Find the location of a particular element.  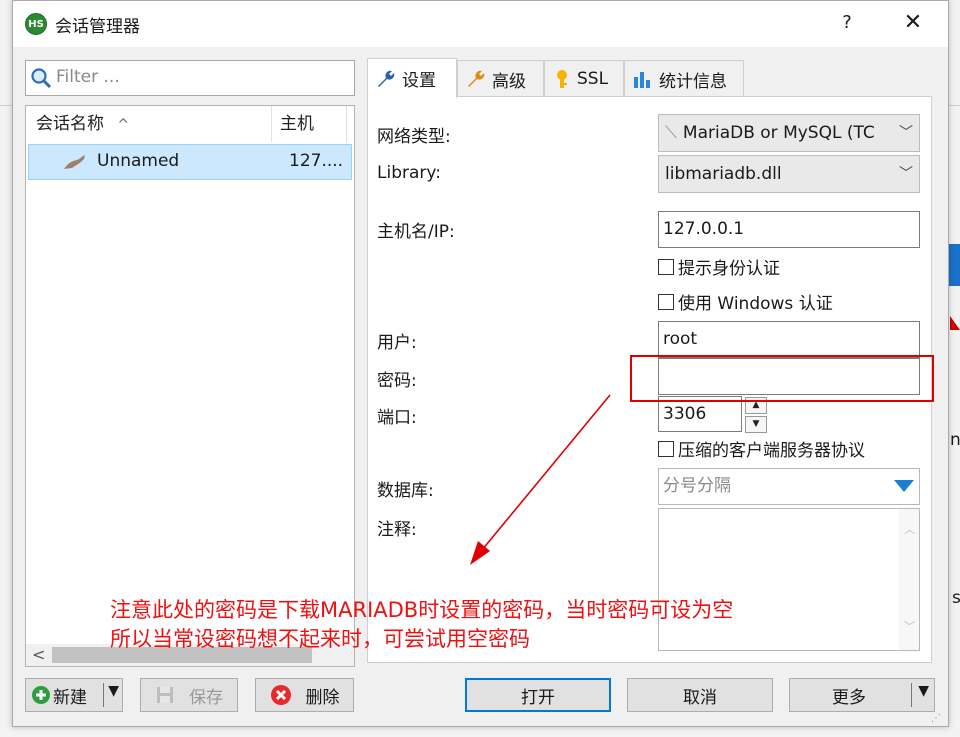

cancel-button: 取消 is located at coordinates (700, 695).